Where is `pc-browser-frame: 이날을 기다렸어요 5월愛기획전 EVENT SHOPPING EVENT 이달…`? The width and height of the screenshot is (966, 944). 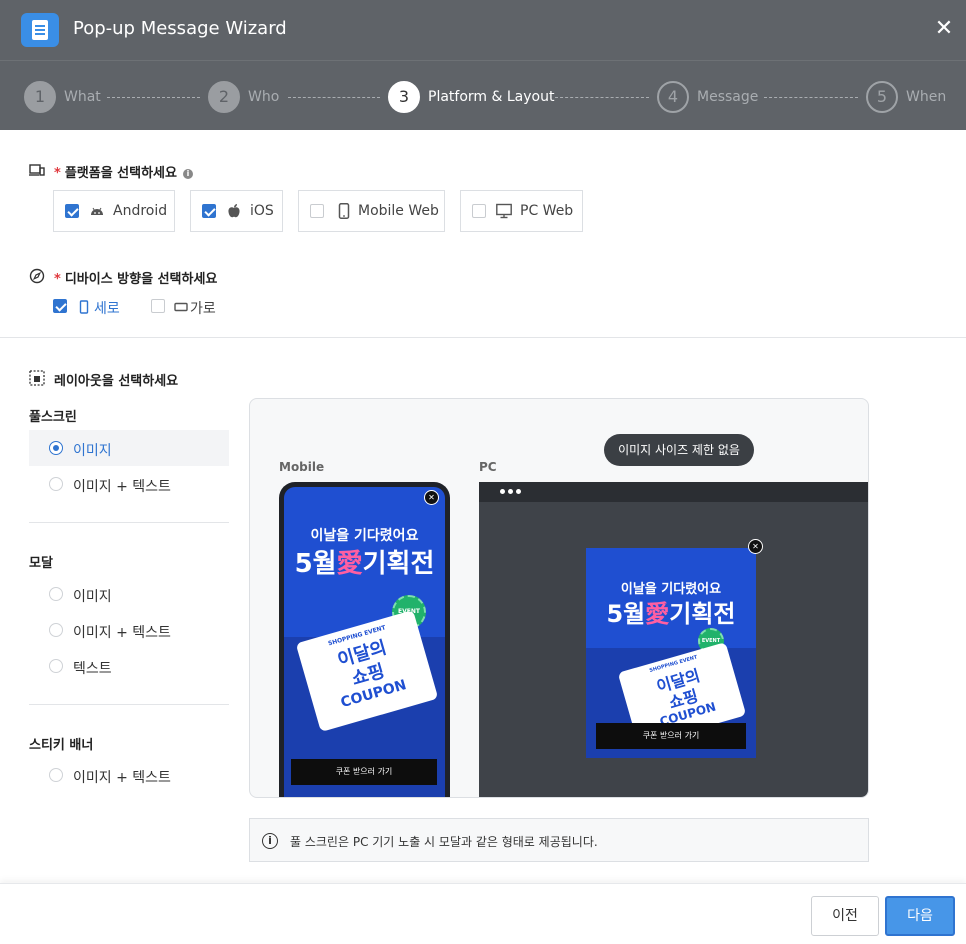
pc-browser-frame: 이날을 기다렸어요 5월愛기획전 EVENT SHOPPING EVENT 이달… is located at coordinates (673, 639).